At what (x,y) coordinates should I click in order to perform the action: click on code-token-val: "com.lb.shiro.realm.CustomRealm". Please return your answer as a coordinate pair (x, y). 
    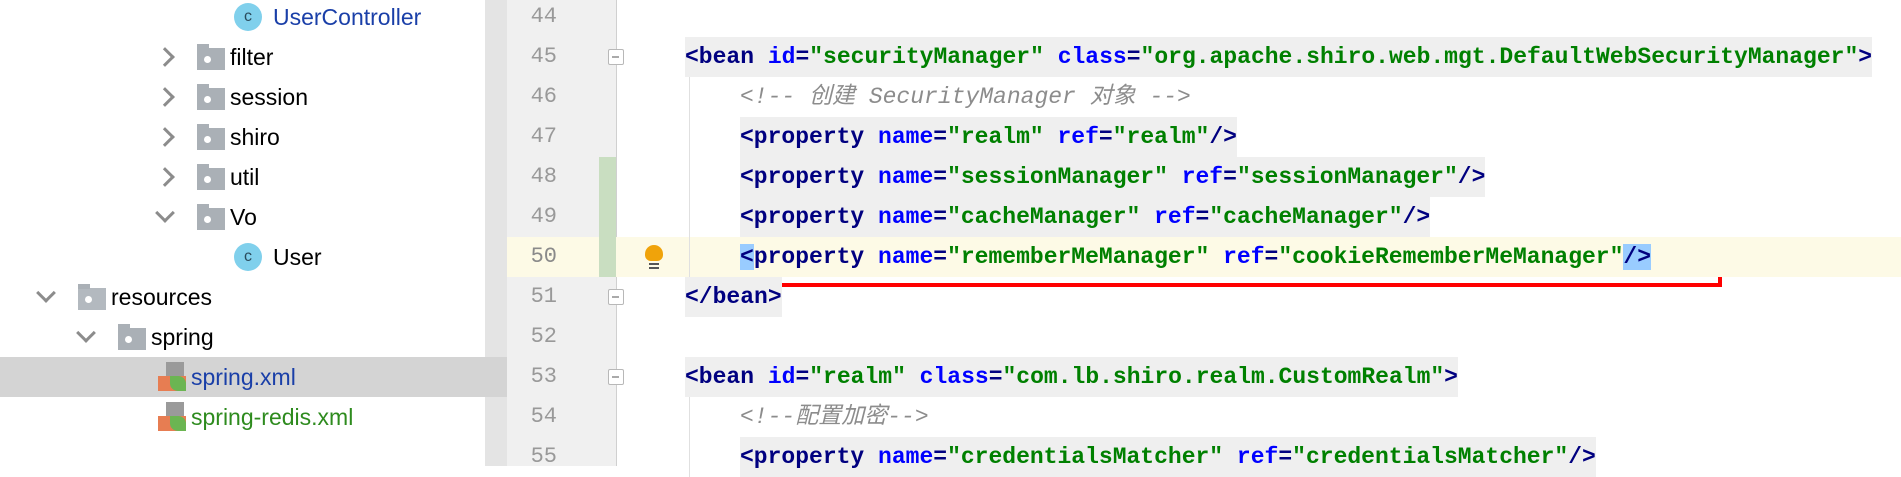
    Looking at the image, I should click on (1223, 377).